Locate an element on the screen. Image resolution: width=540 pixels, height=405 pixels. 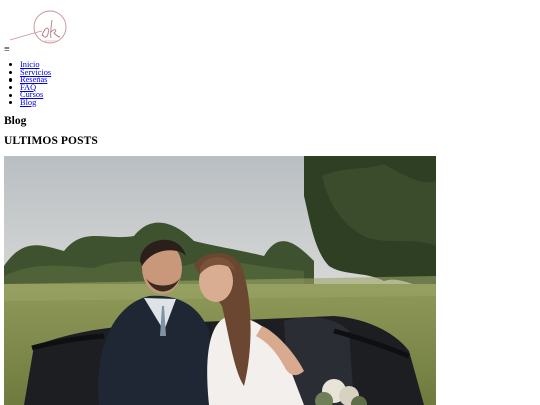
site-logo is located at coordinates (37, 29).